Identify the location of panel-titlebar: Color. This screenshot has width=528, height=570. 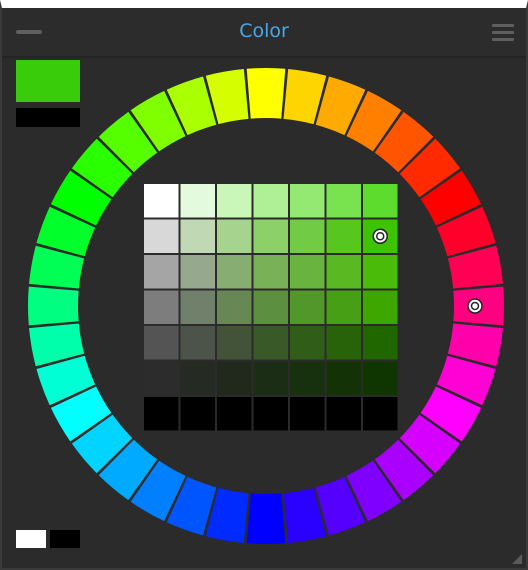
(264, 33).